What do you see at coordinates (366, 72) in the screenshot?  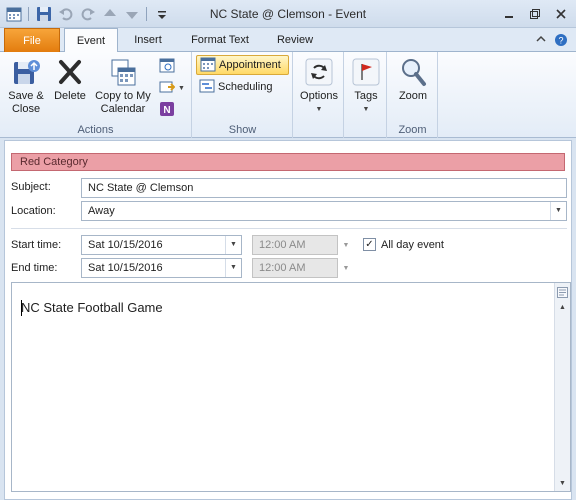 I see `flag-icon` at bounding box center [366, 72].